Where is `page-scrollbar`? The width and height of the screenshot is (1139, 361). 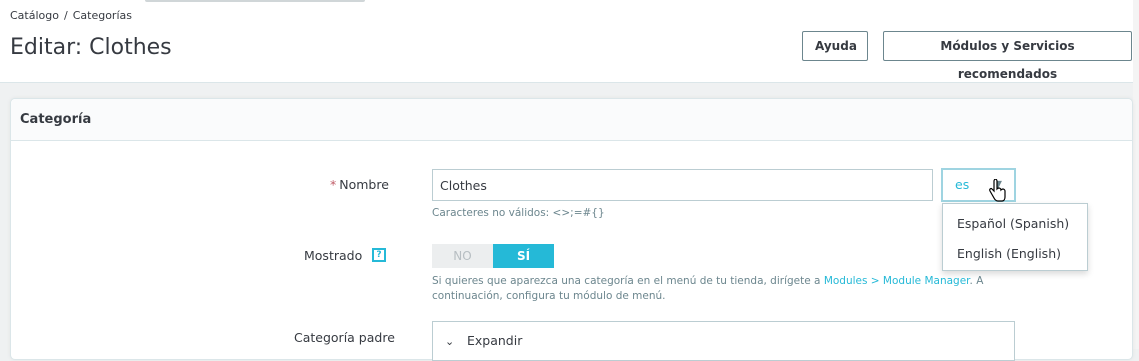 page-scrollbar is located at coordinates (1136, 174).